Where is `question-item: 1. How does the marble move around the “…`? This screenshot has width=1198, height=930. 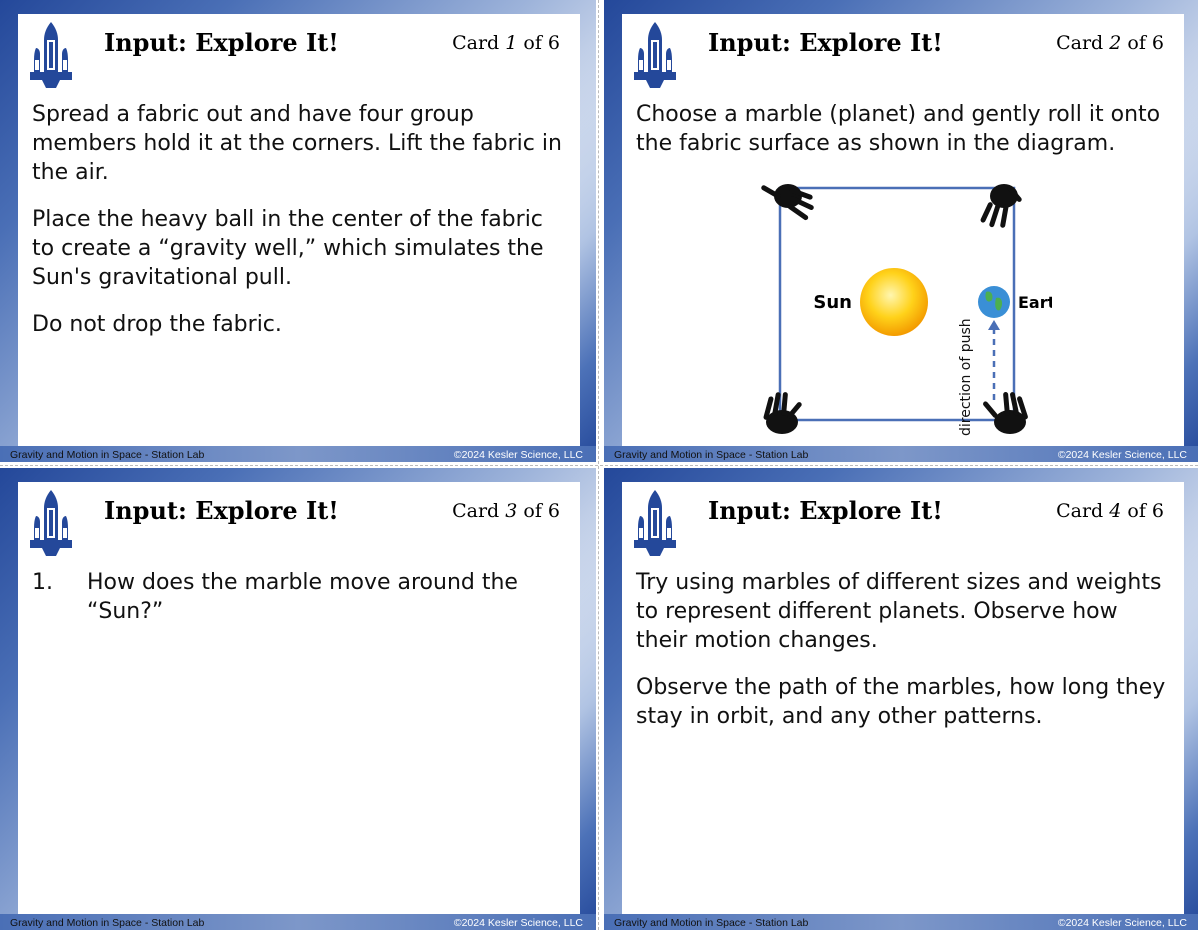
question-item: 1. How does the marble move around the “… is located at coordinates (297, 597).